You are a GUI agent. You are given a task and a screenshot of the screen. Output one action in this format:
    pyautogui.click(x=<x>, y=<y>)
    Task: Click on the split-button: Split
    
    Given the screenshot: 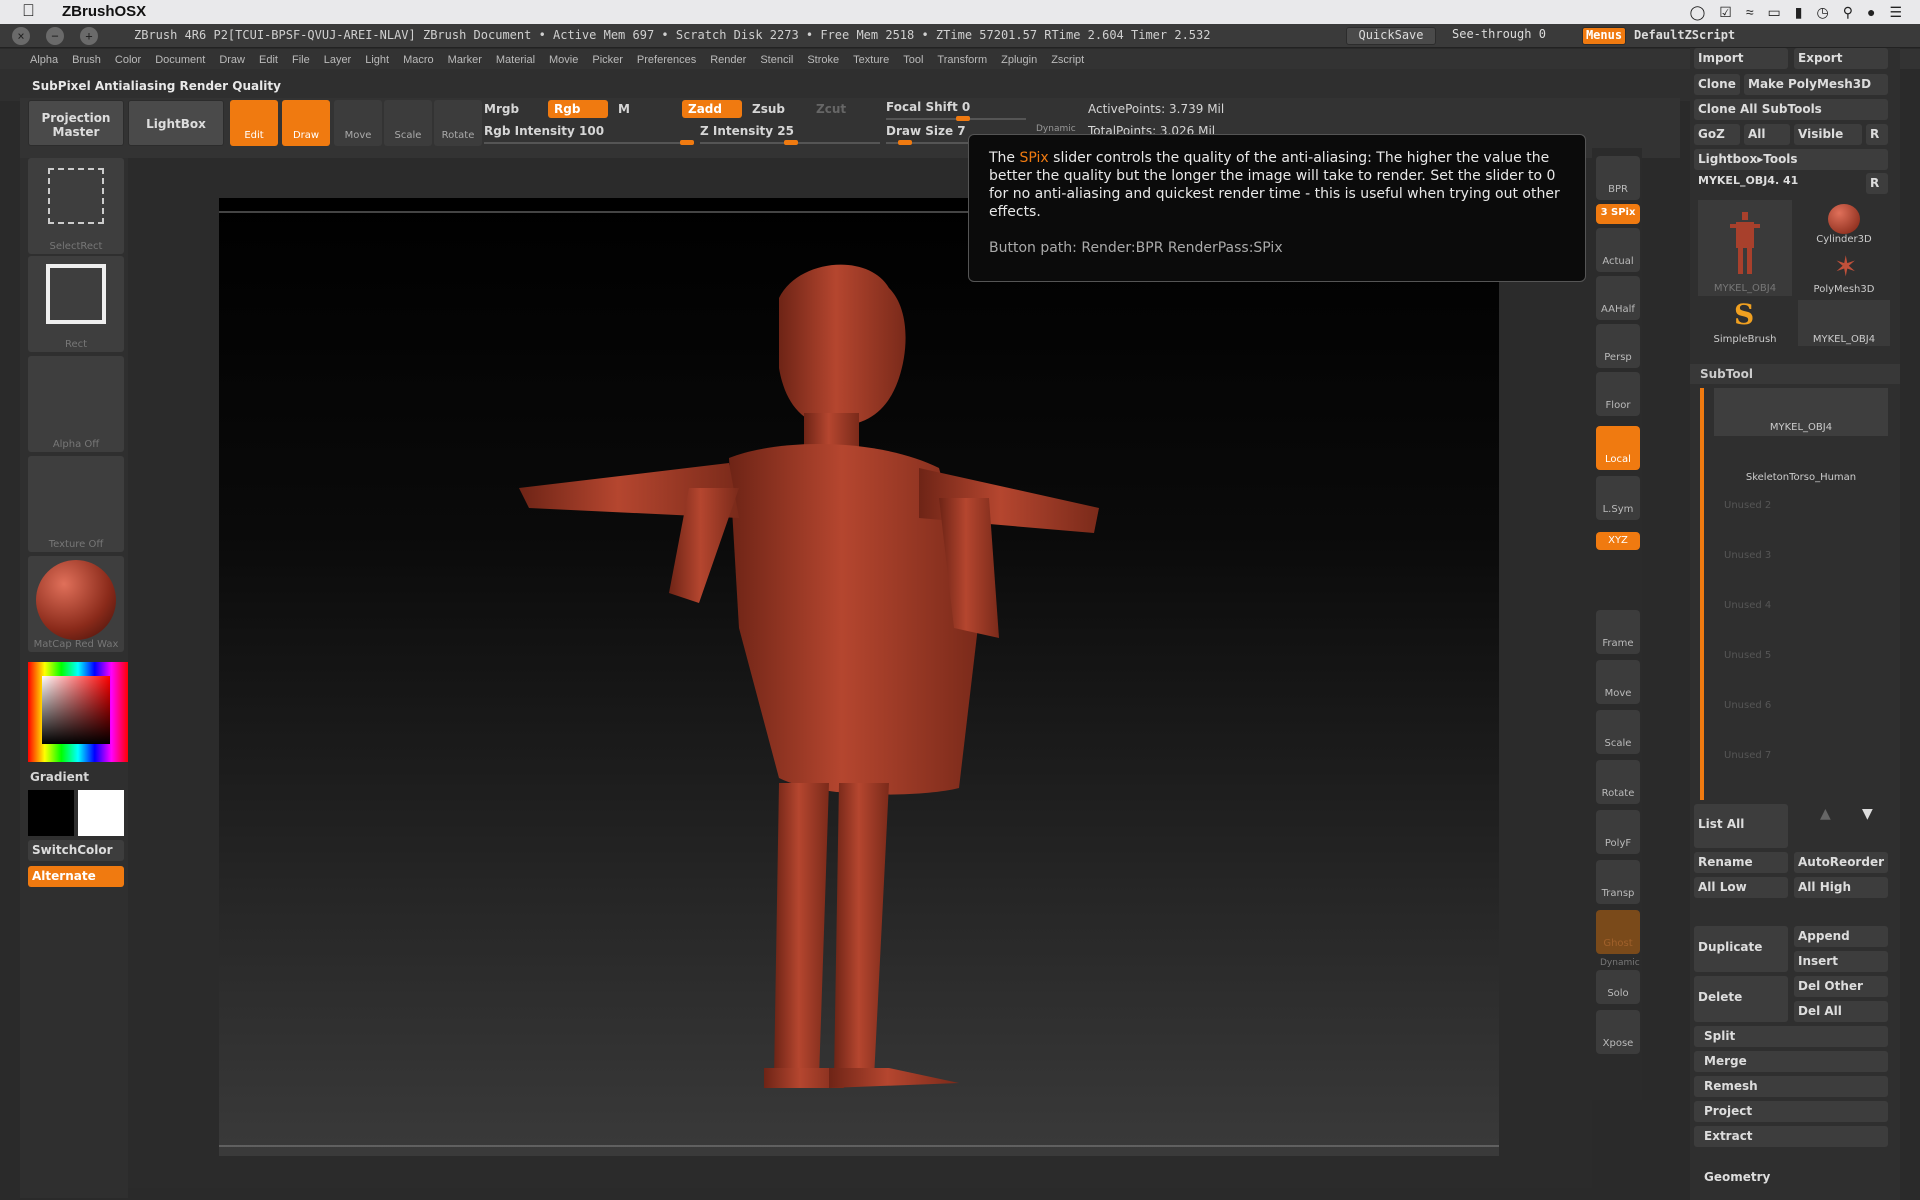 What is the action you would take?
    pyautogui.click(x=1791, y=1036)
    